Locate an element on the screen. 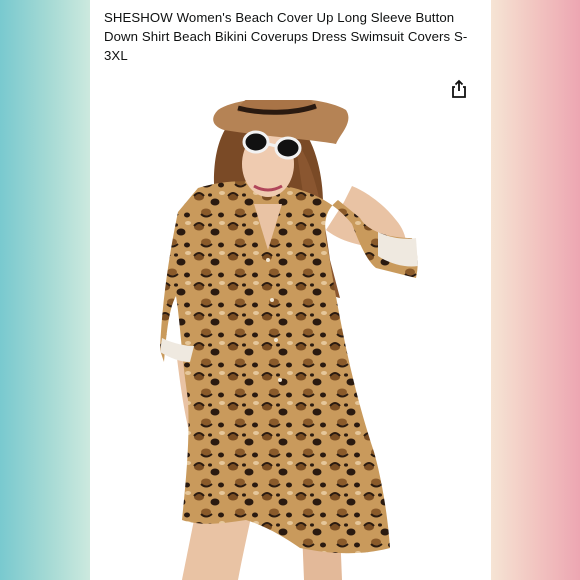 This screenshot has width=580, height=580. share-icon is located at coordinates (459, 88).